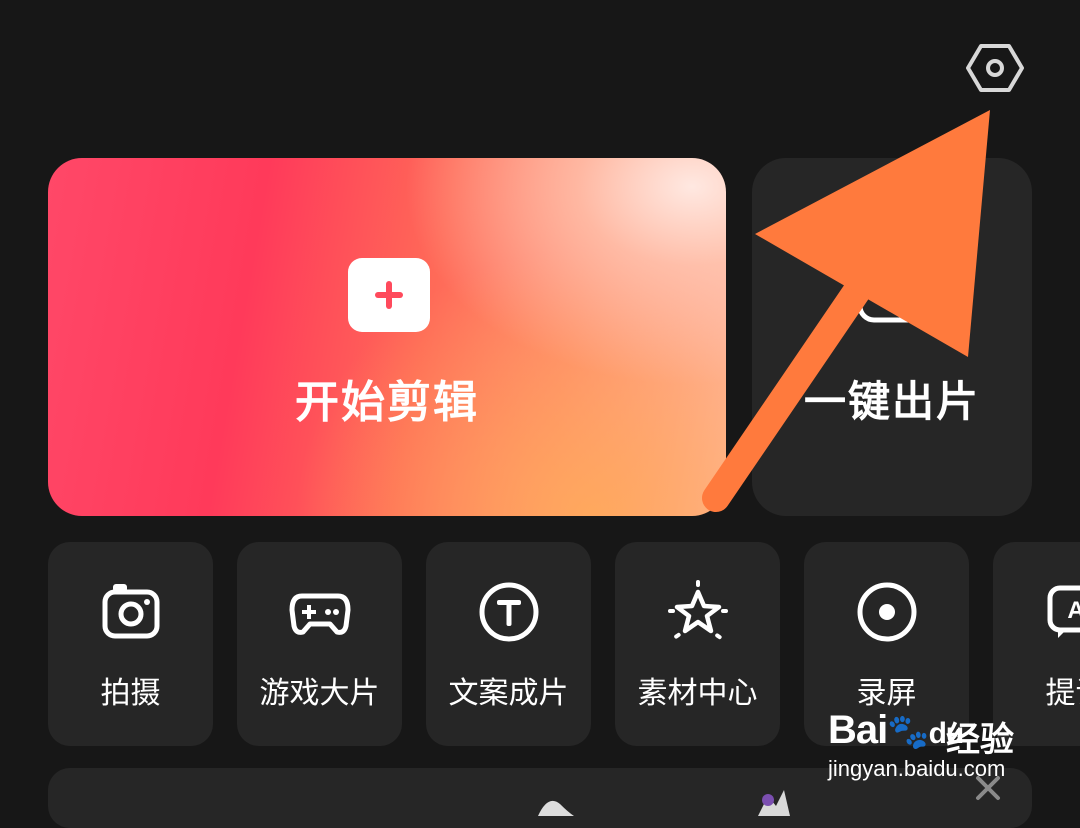  What do you see at coordinates (887, 612) in the screenshot?
I see `record-icon` at bounding box center [887, 612].